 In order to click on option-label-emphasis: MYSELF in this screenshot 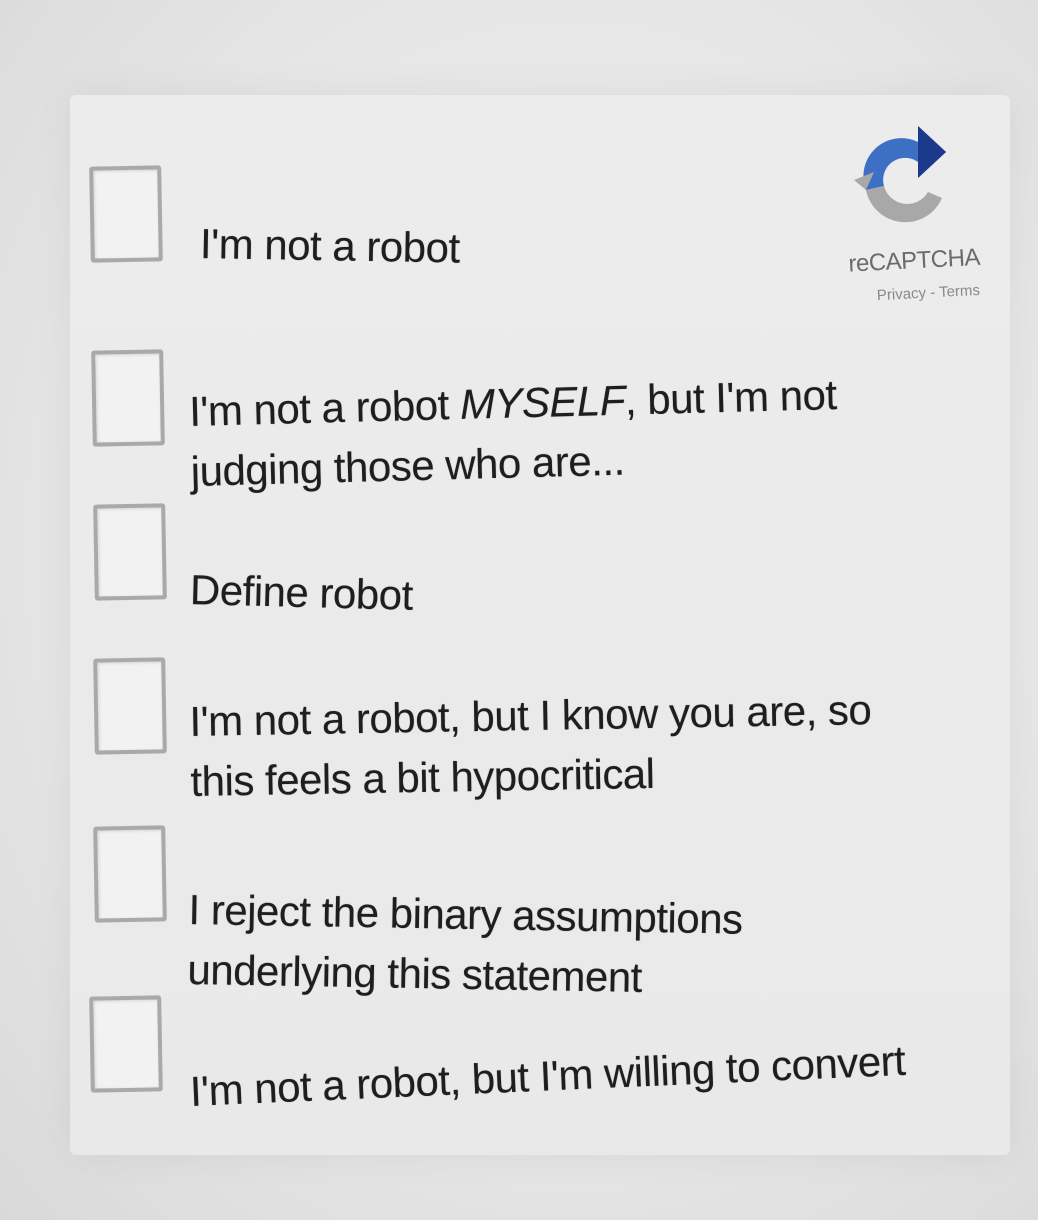, I will do `click(542, 402)`.